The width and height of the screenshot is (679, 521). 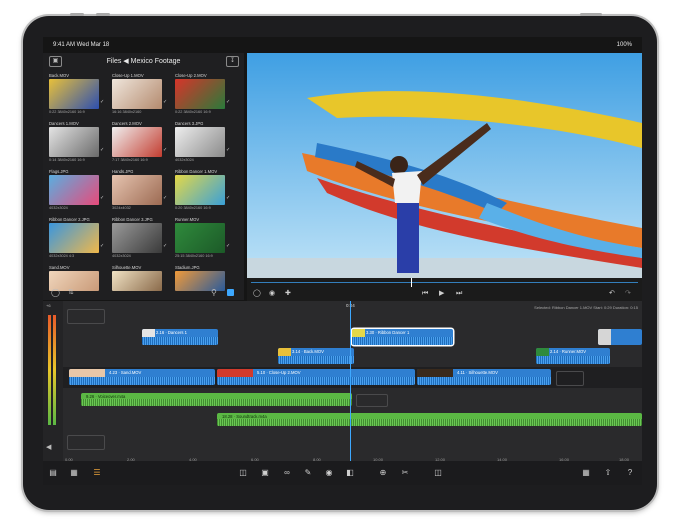 I want to click on audio-meter, so click(x=54, y=370).